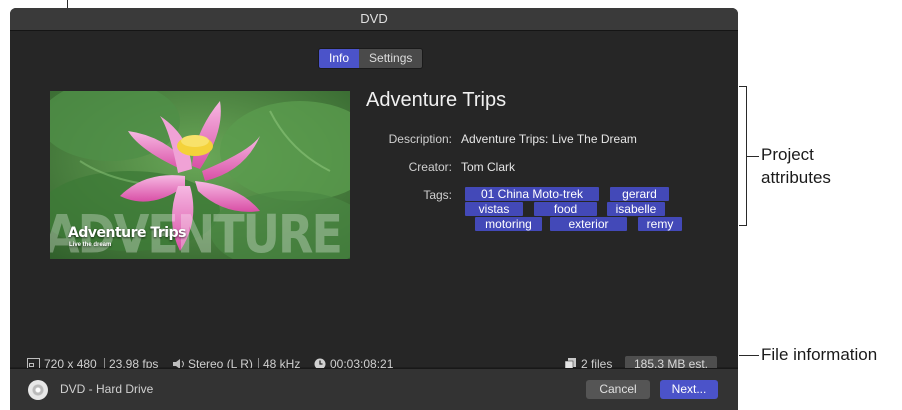  I want to click on tag-token: motoring, so click(508, 224).